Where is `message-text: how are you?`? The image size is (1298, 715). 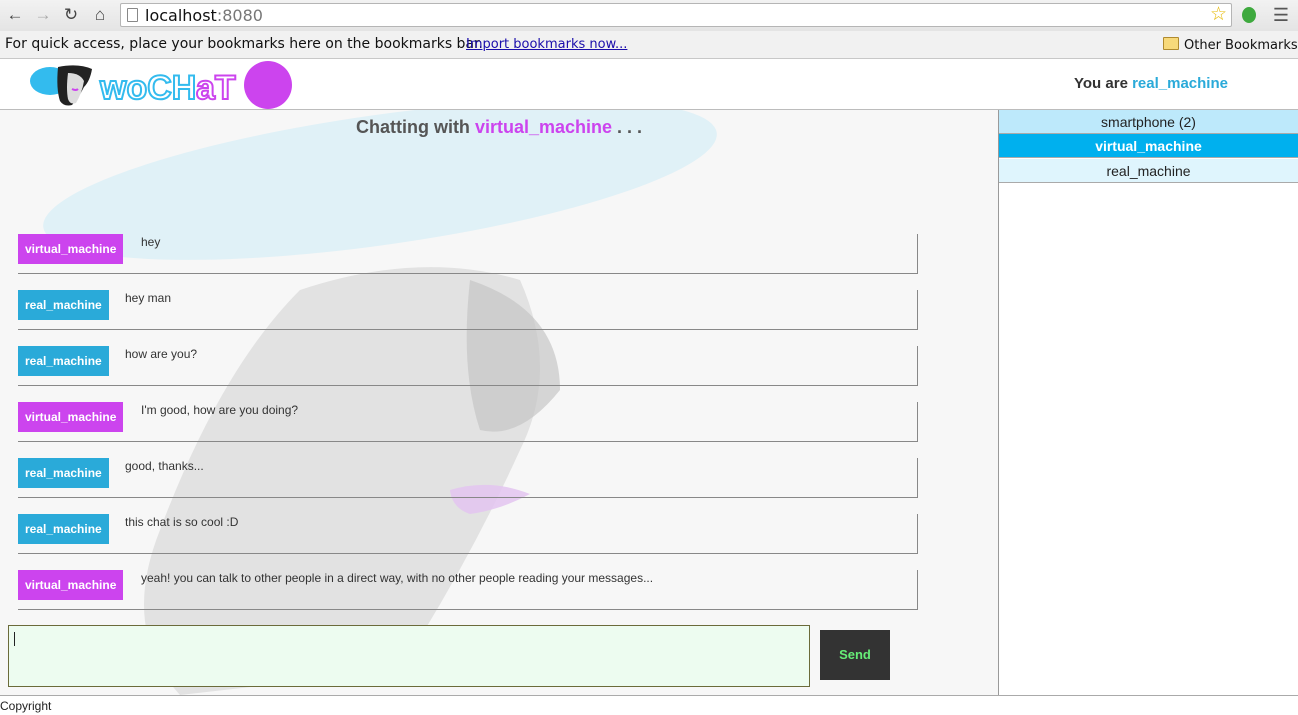
message-text: how are you? is located at coordinates (161, 354).